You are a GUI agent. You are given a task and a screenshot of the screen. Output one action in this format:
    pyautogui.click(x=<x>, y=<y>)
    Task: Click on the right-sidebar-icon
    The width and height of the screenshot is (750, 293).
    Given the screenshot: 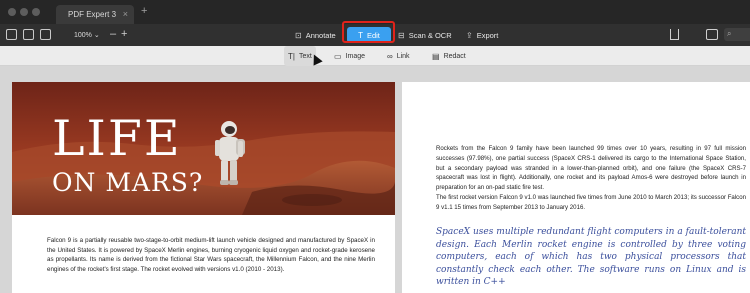 What is the action you would take?
    pyautogui.click(x=712, y=34)
    